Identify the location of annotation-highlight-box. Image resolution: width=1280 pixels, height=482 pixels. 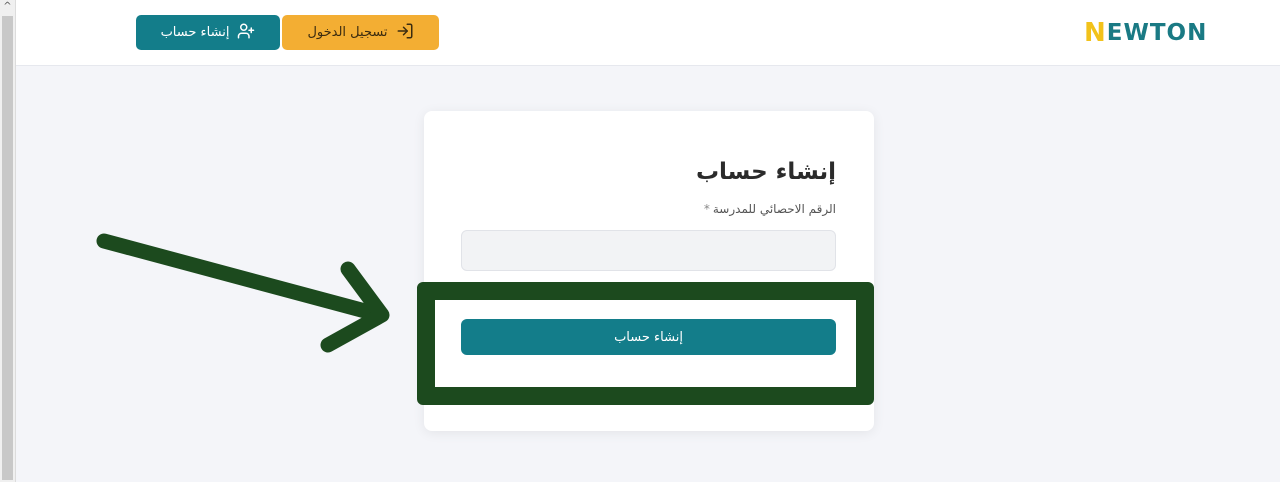
(645, 343).